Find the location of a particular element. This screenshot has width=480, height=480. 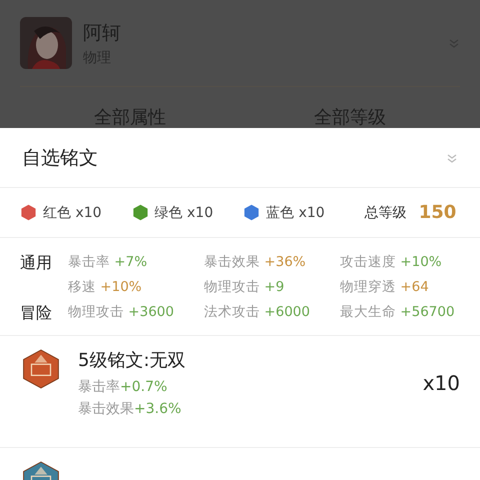

rune-effect: 暴击效果+3.6% is located at coordinates (130, 409).